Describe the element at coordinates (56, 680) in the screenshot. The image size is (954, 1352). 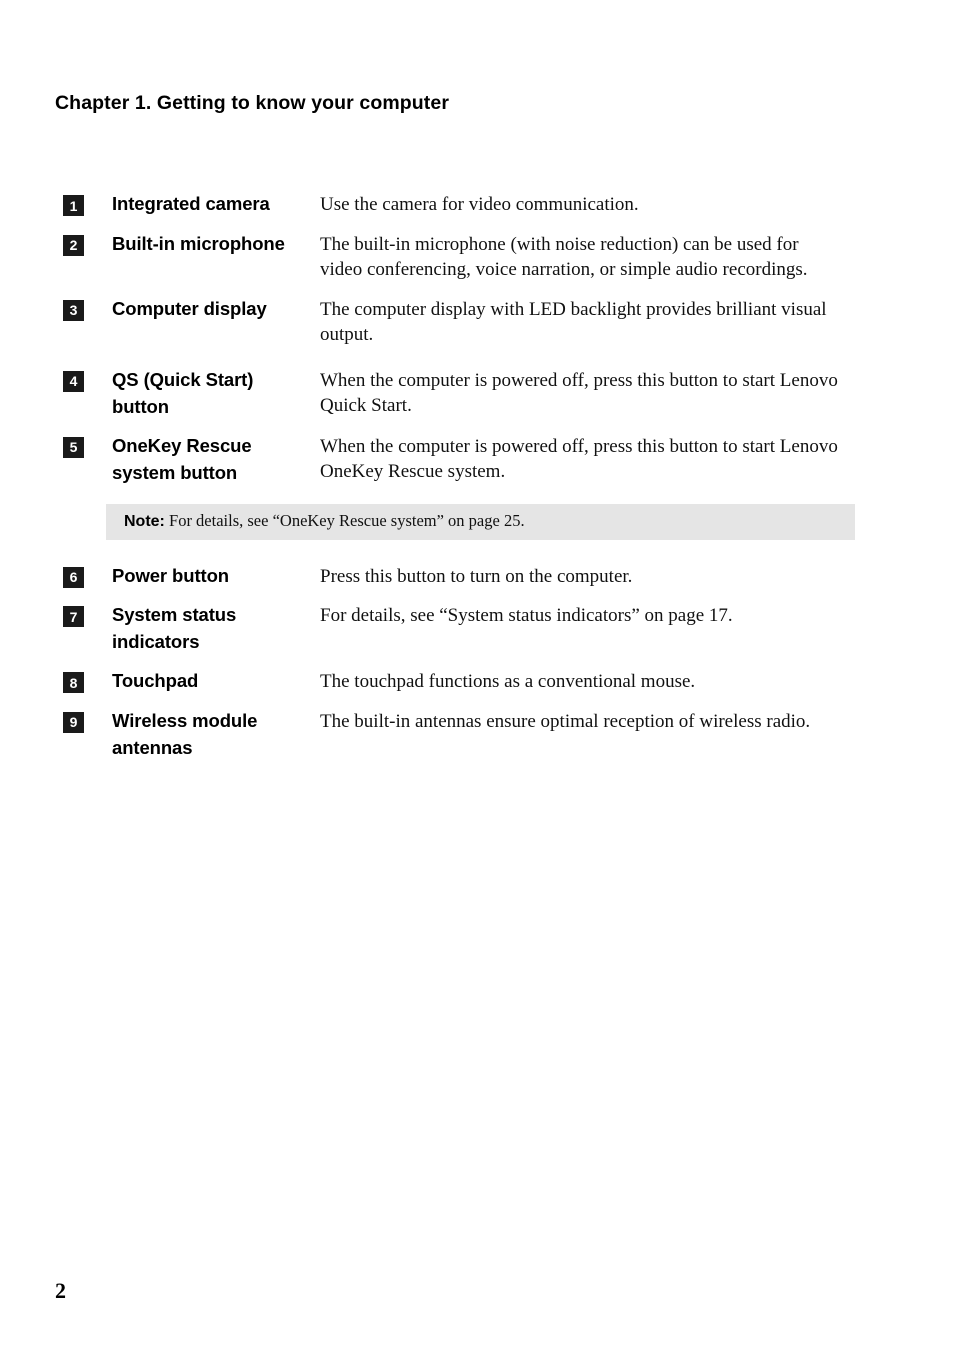
I see `badge-cell: 8` at that location.